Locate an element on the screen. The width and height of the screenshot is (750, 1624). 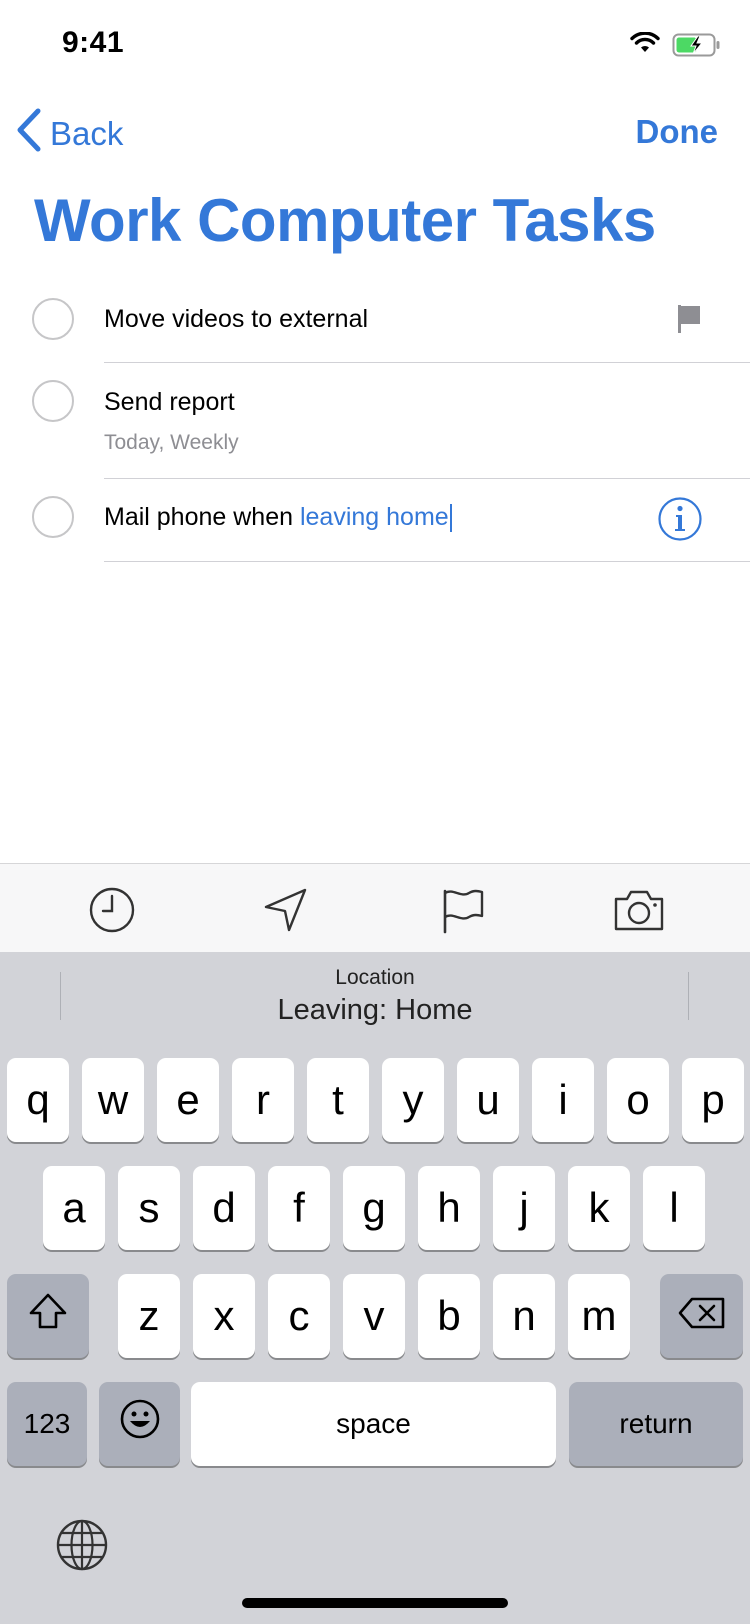
key-q: q is located at coordinates (38, 1100).